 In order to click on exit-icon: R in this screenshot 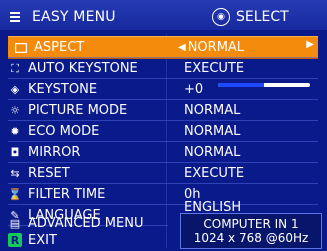, I will do `click(15, 240)`.